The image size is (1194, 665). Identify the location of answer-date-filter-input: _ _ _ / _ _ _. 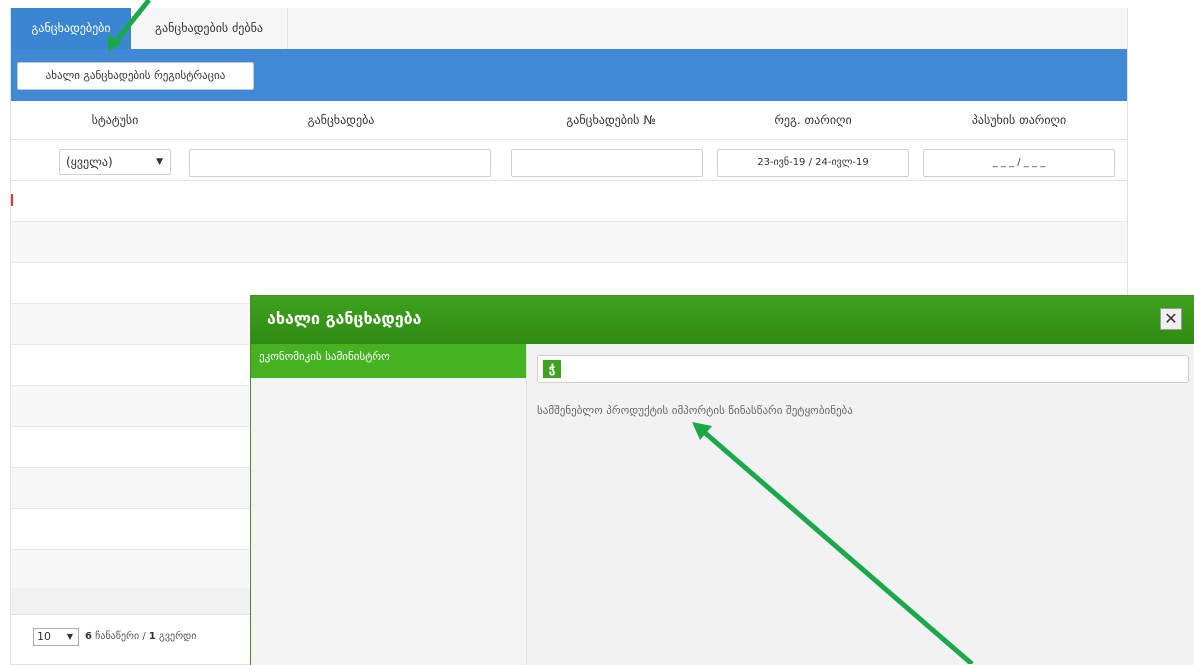
(1019, 163).